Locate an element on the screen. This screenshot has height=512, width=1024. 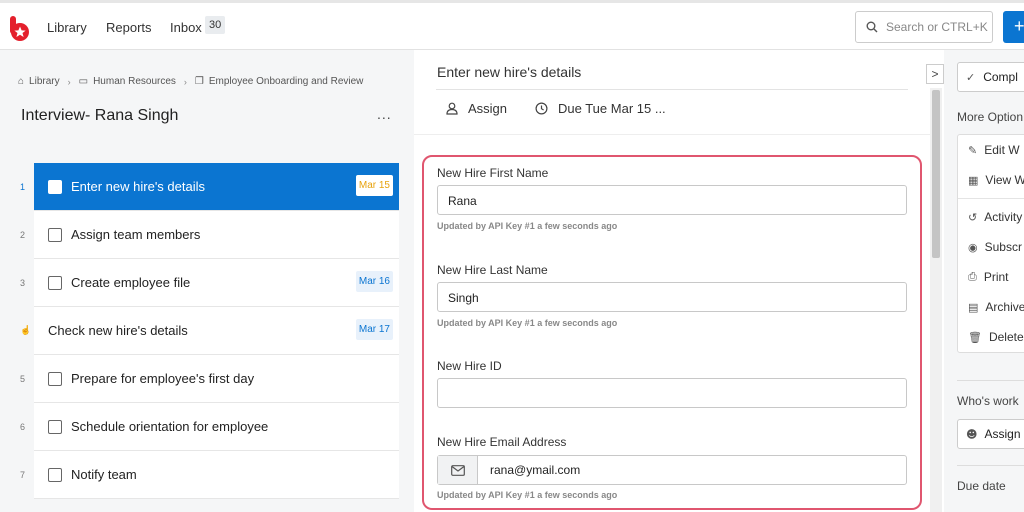
menu-item-label: Archive is located at coordinates (1004, 307).